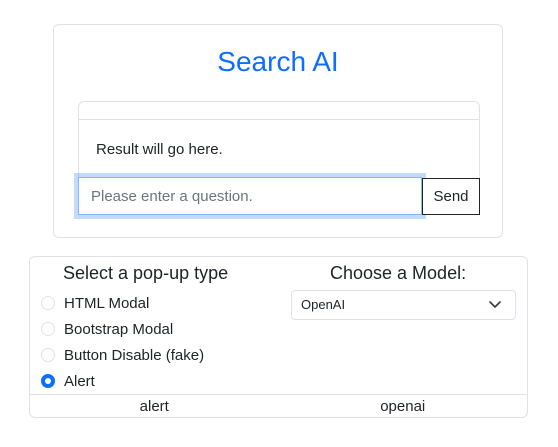 The height and width of the screenshot is (447, 558). I want to click on popup-type-title: Select a pop-up type, so click(146, 273).